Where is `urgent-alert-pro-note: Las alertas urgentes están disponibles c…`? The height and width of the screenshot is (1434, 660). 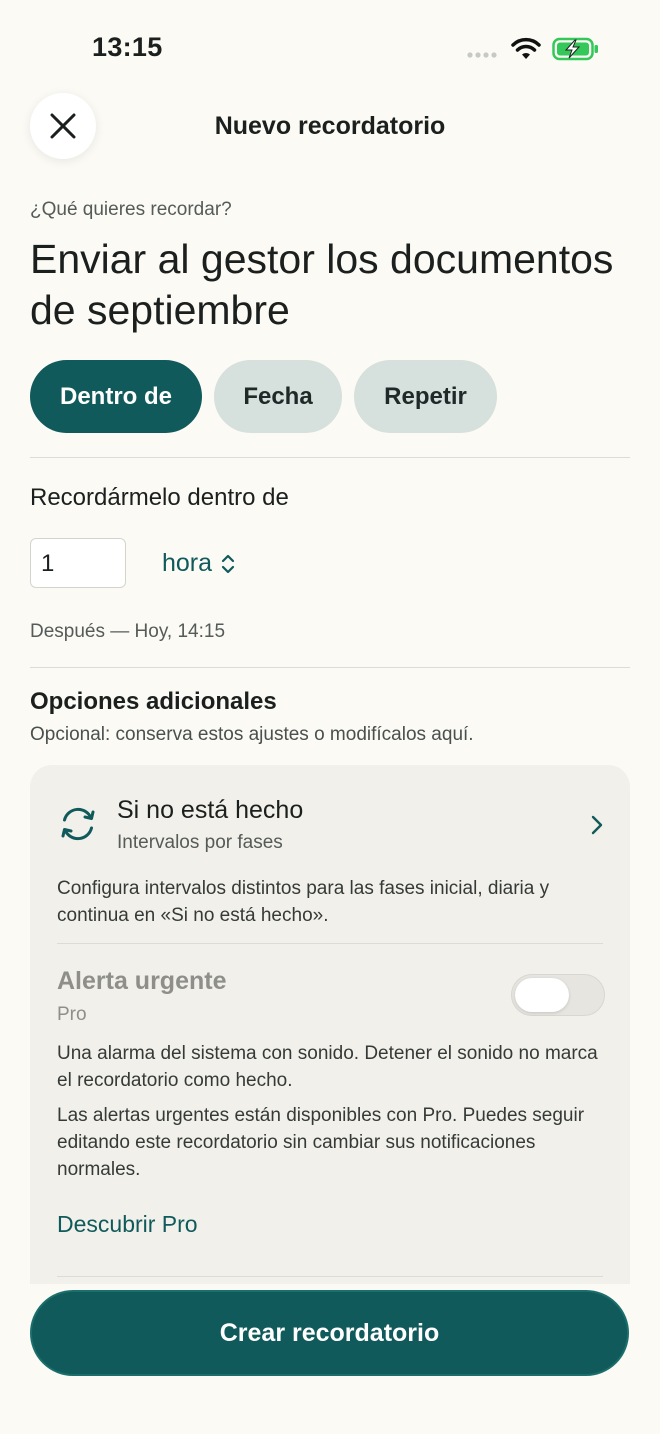 urgent-alert-pro-note: Las alertas urgentes están disponibles c… is located at coordinates (321, 1142).